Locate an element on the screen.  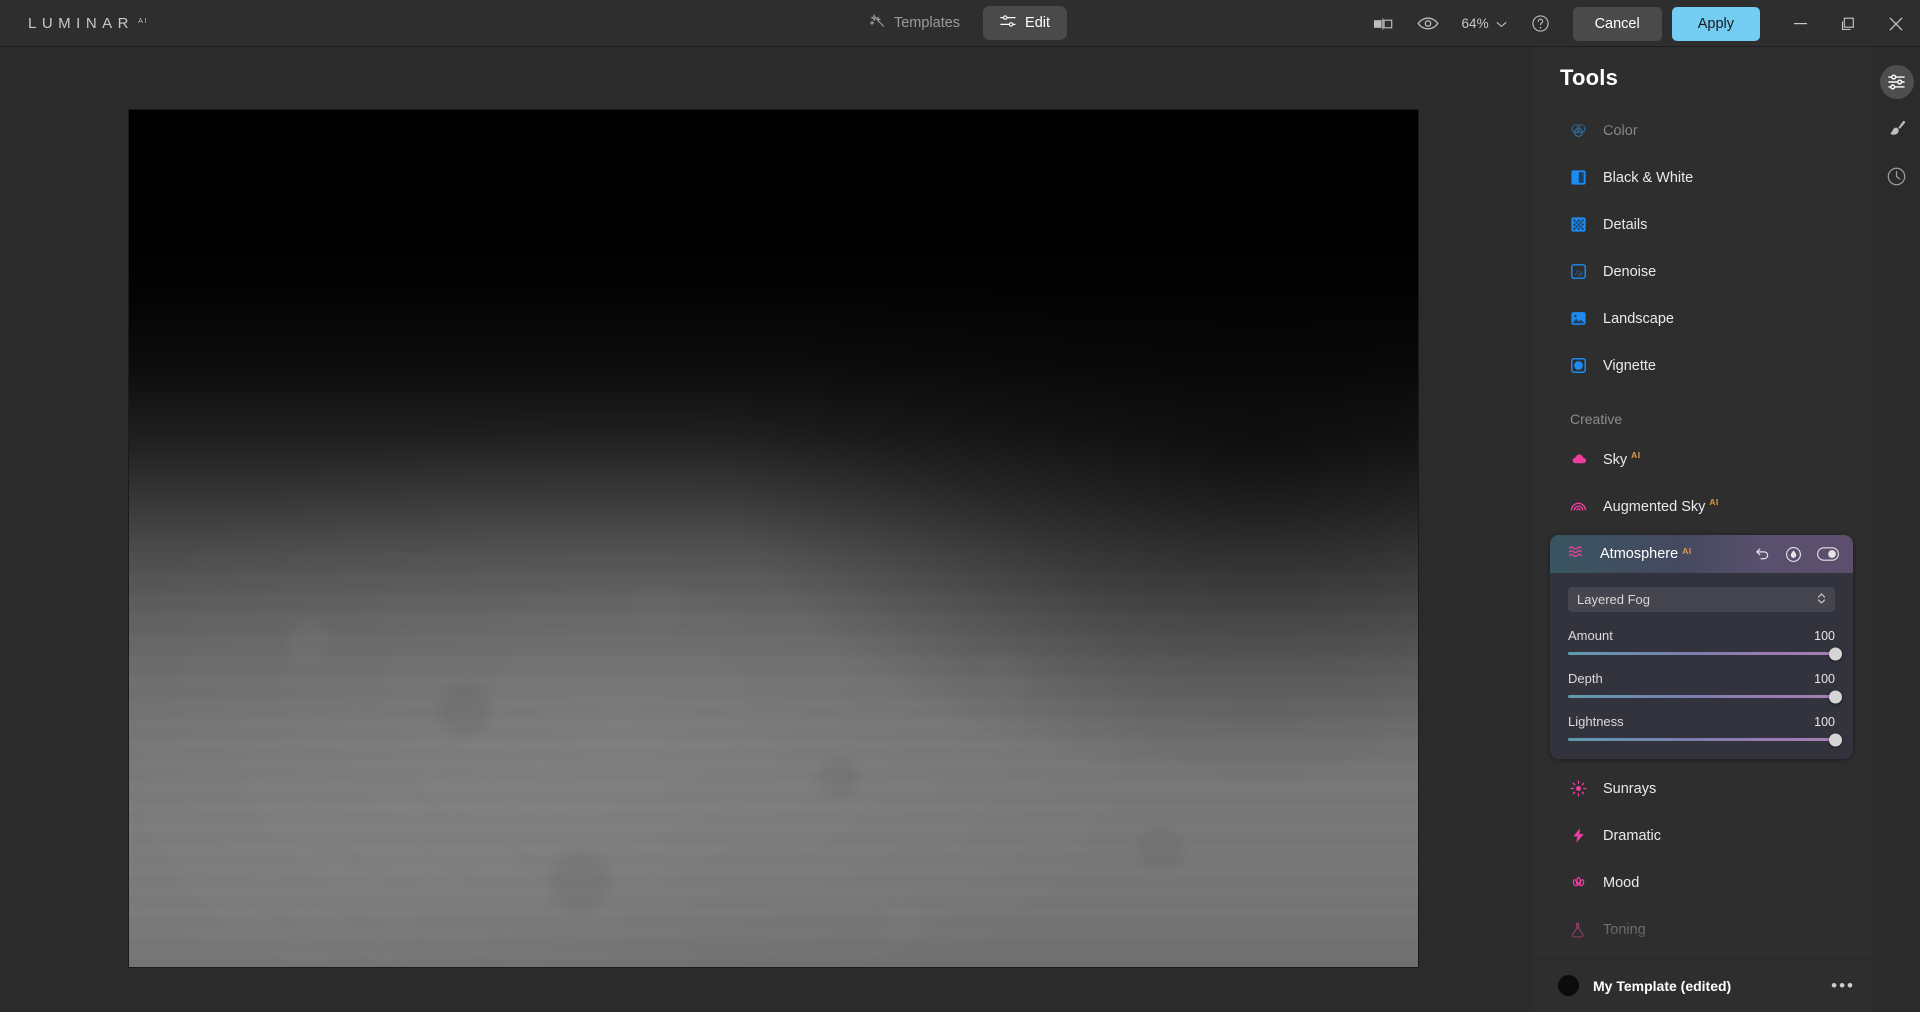
tool-item-landscape: Landscape is located at coordinates (1702, 318).